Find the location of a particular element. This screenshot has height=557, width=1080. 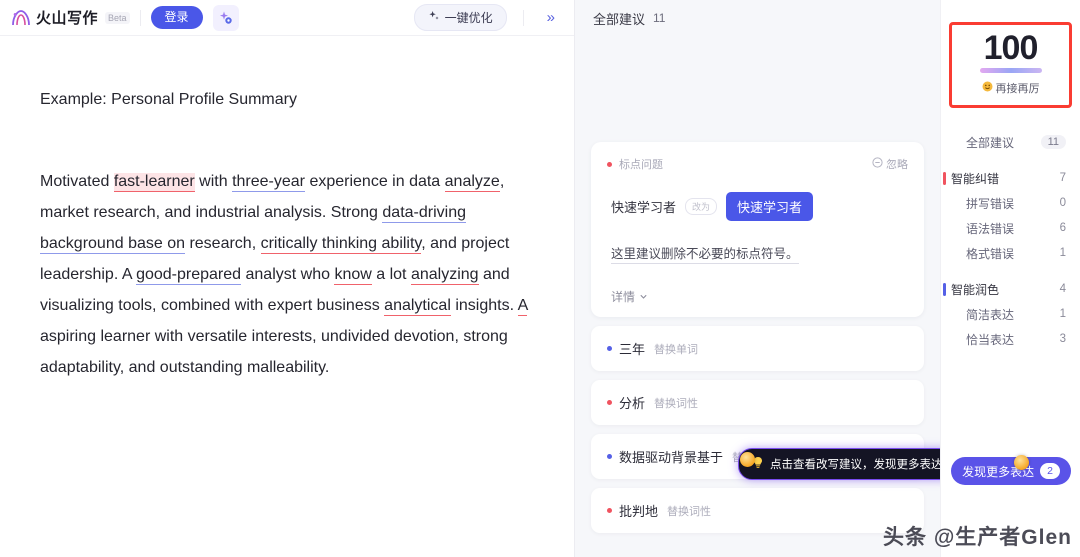

error-highlight-span: fast-learner is located at coordinates (154, 182).